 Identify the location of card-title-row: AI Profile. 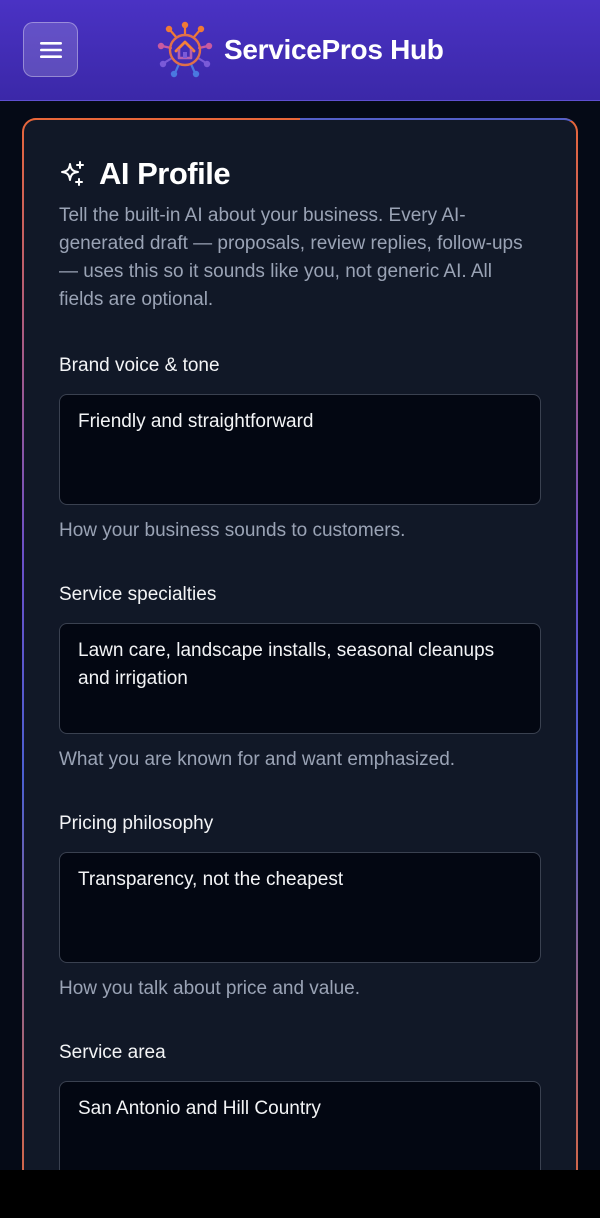
(300, 174).